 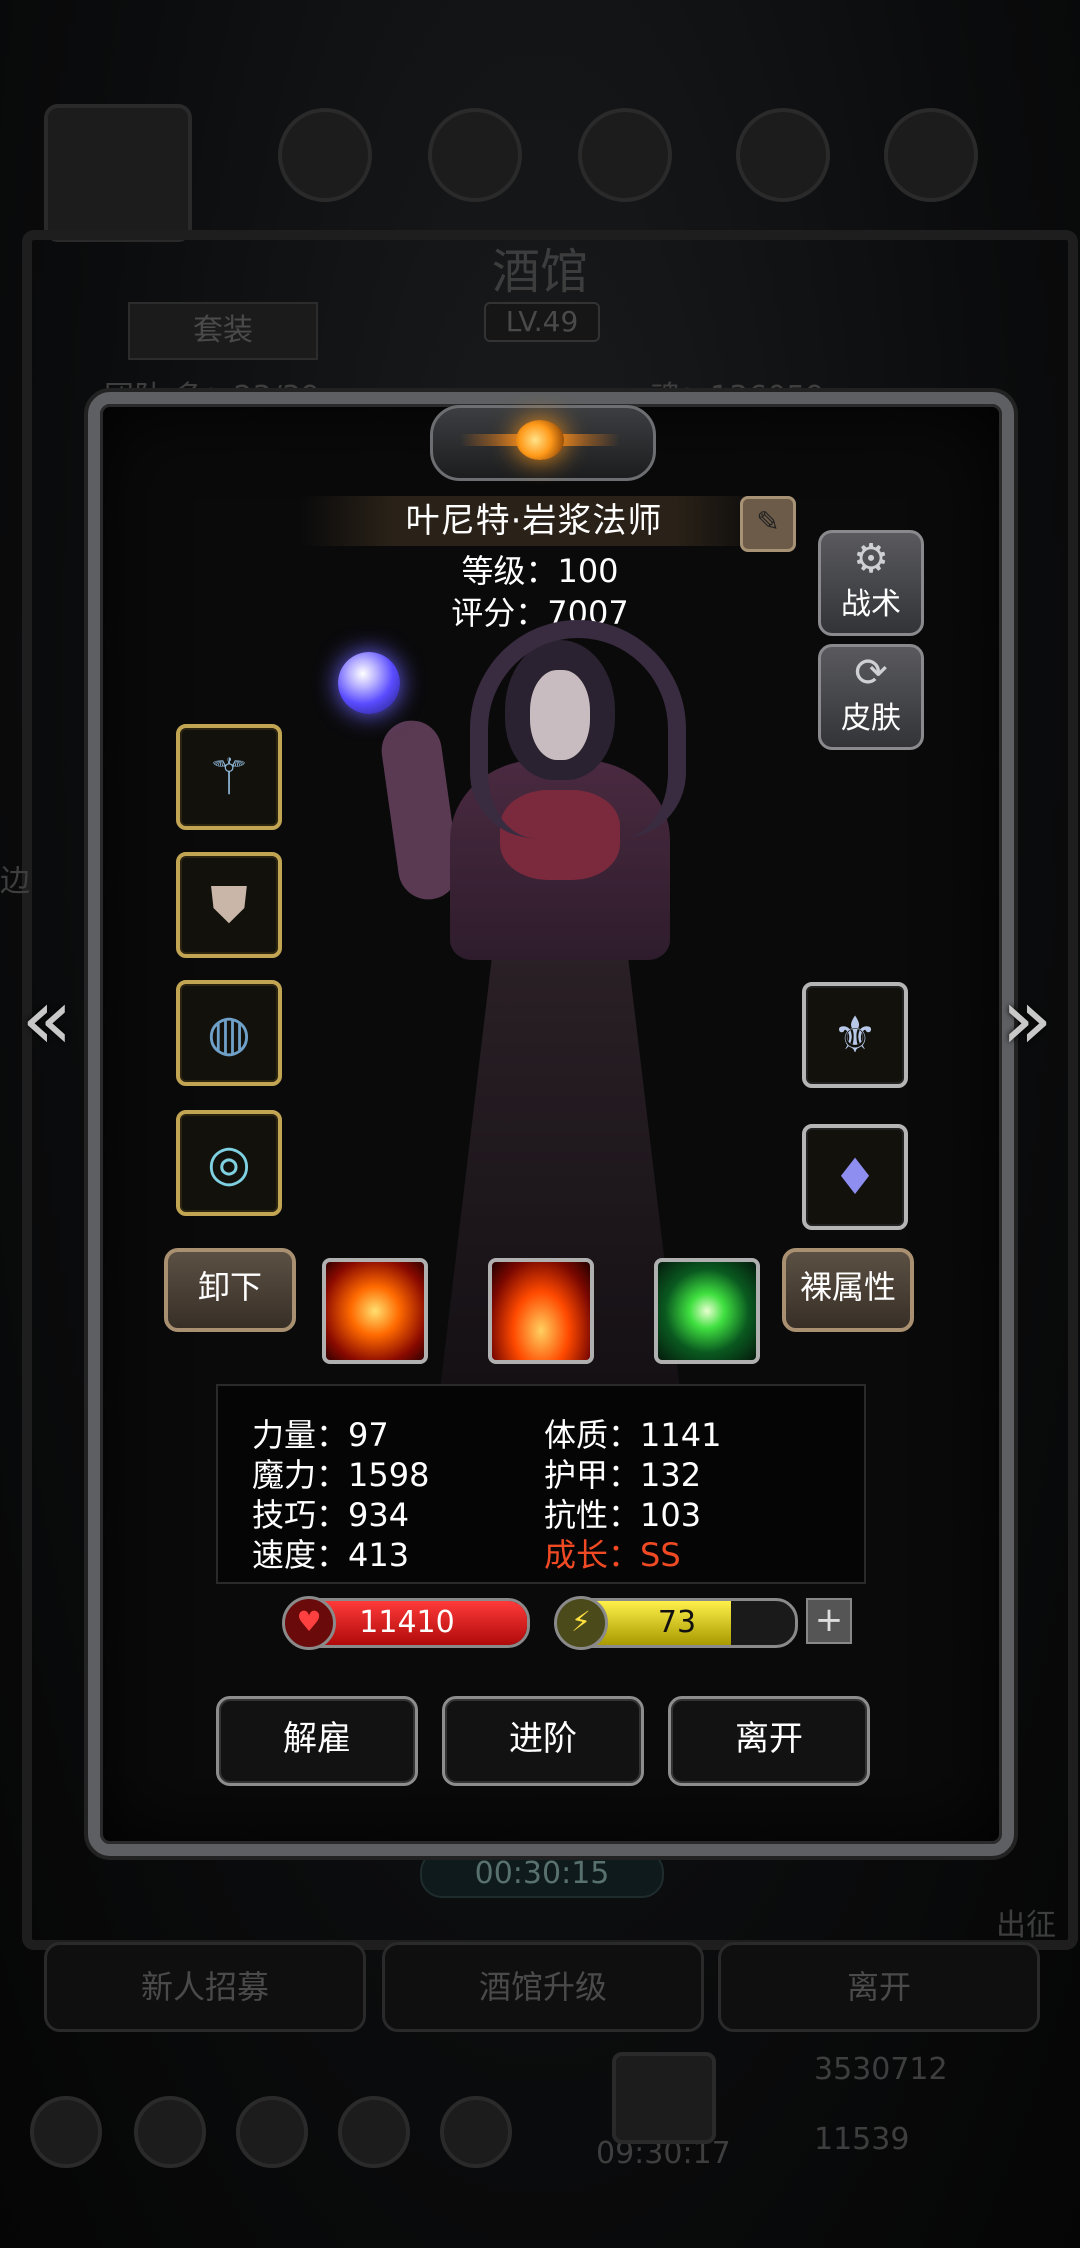 I want to click on bg-upgrade-button: 酒馆升级, so click(x=543, y=1987).